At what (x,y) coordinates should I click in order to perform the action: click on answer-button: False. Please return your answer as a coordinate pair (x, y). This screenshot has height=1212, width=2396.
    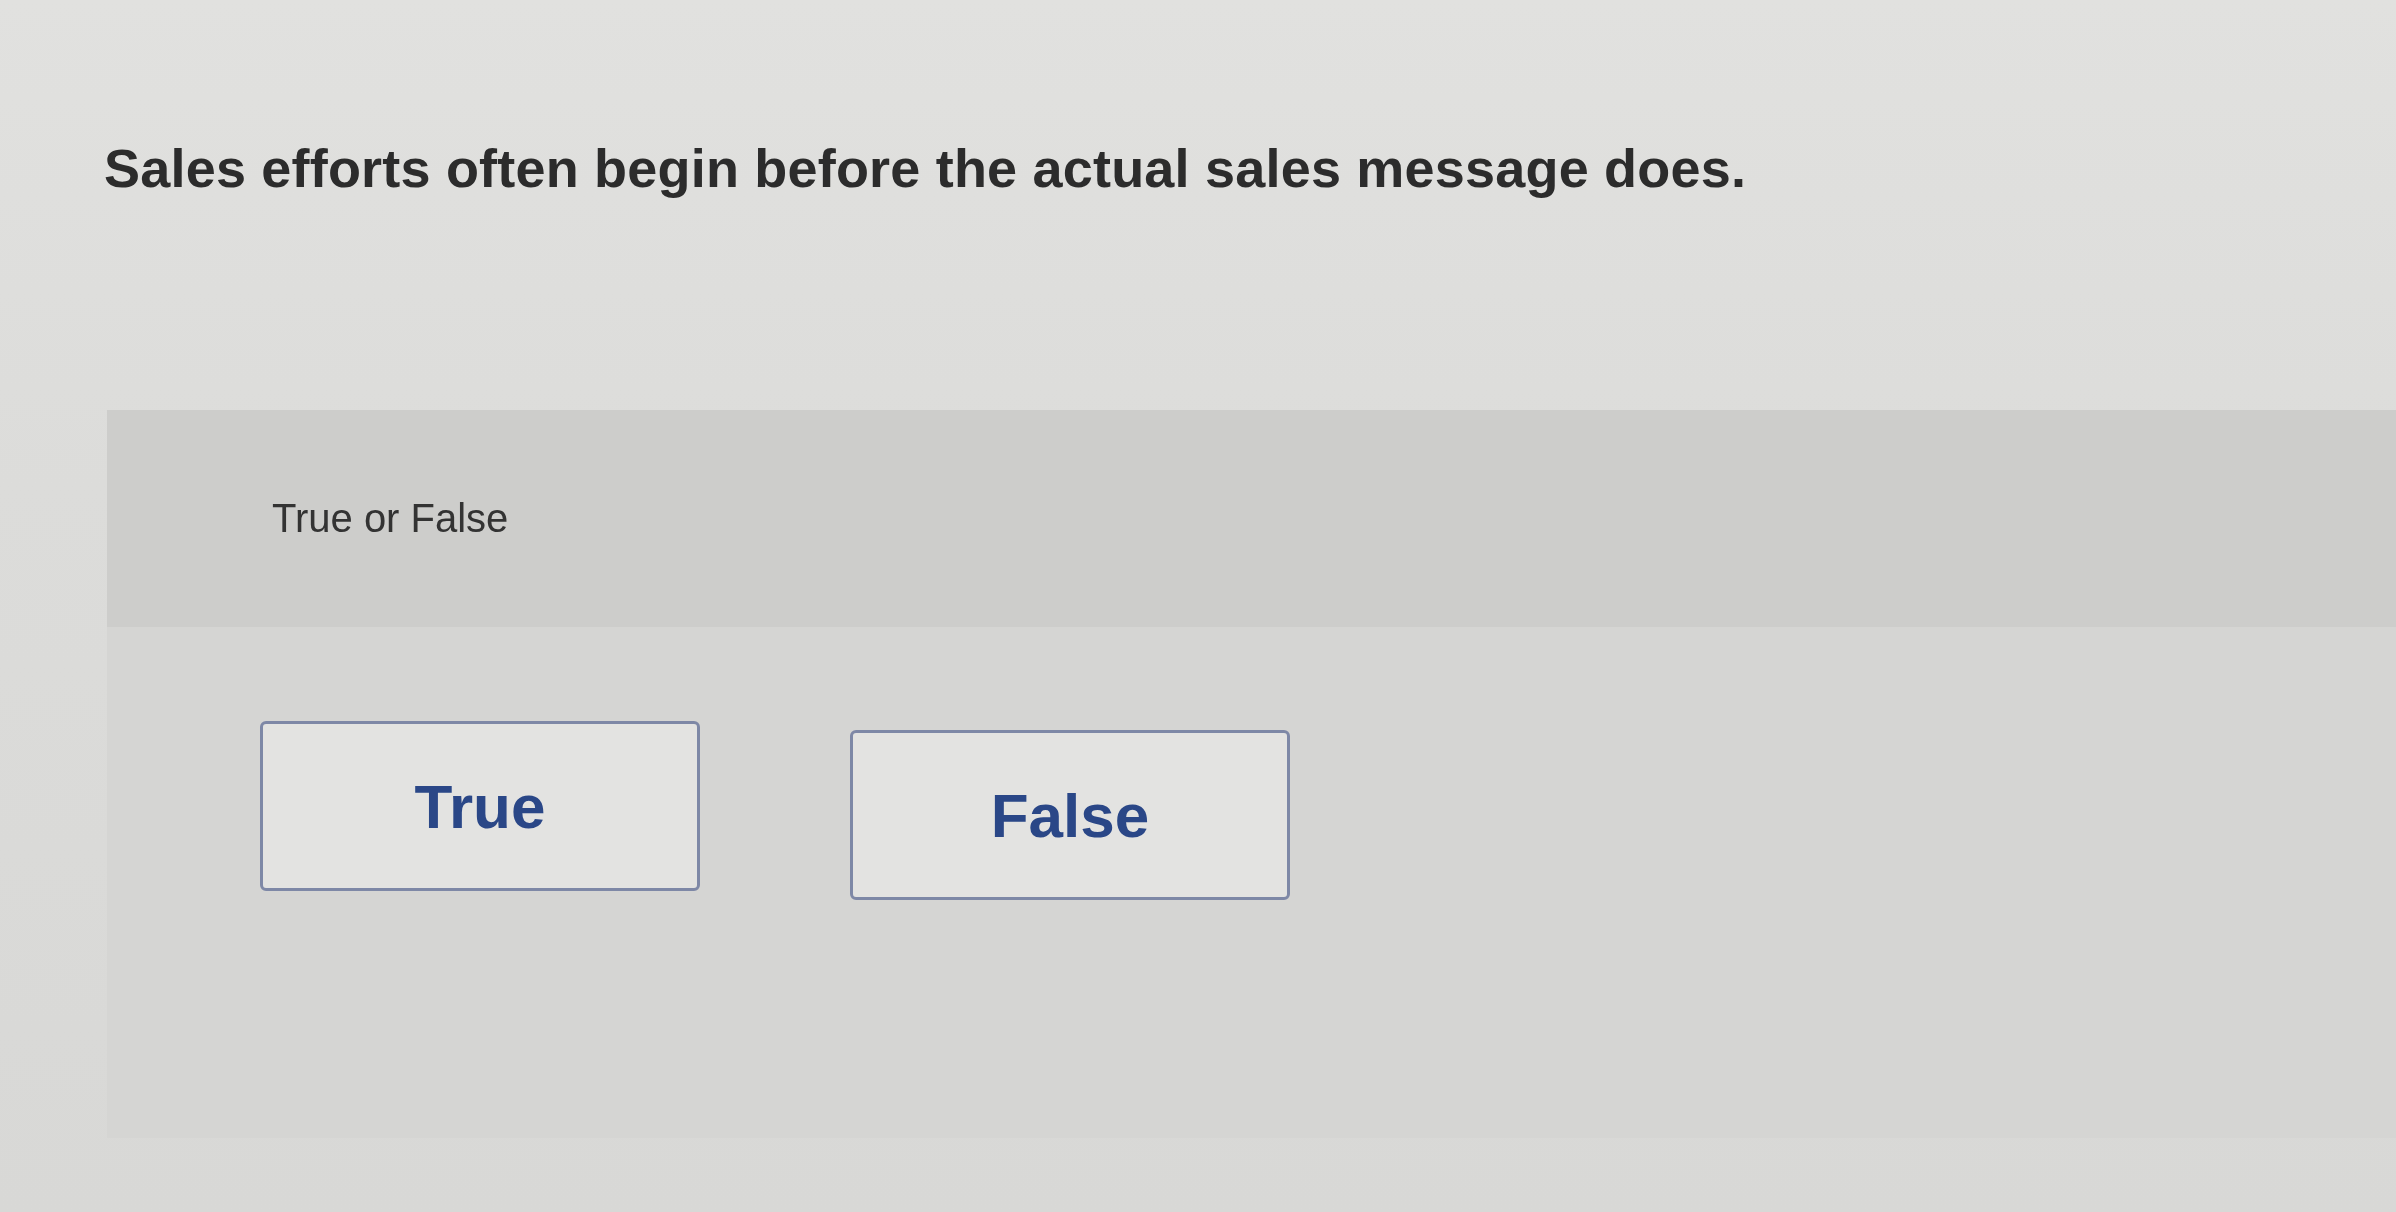
    Looking at the image, I should click on (1070, 815).